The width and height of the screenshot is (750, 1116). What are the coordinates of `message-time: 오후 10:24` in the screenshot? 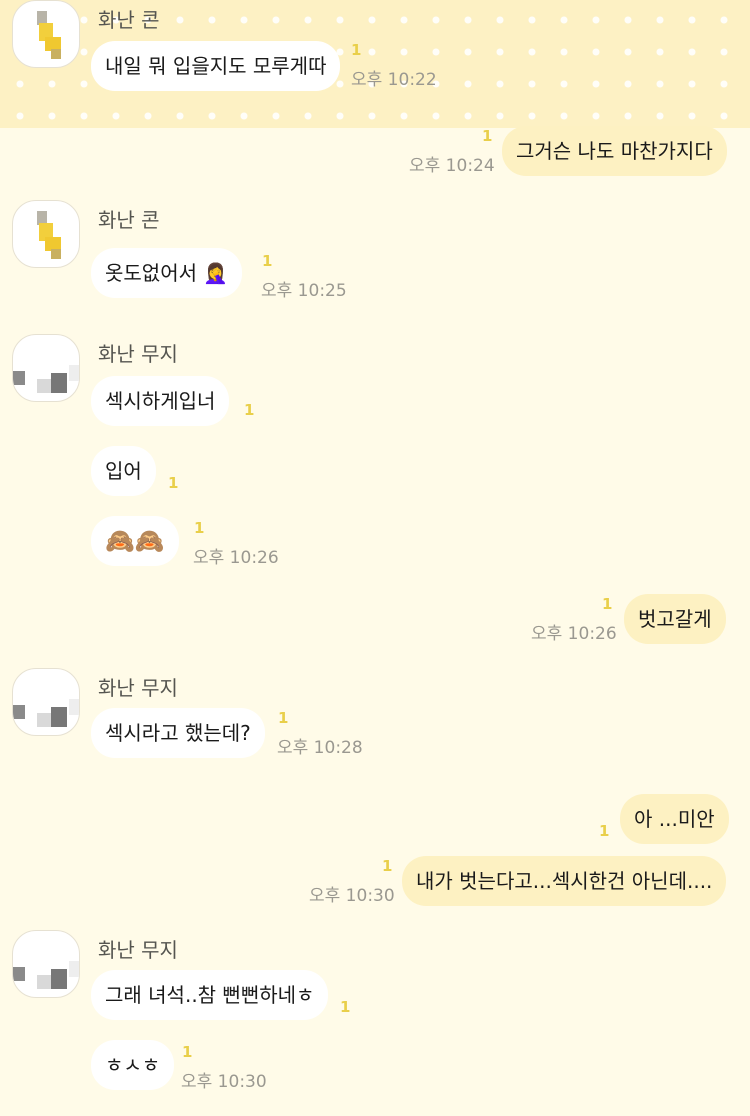 It's located at (452, 166).